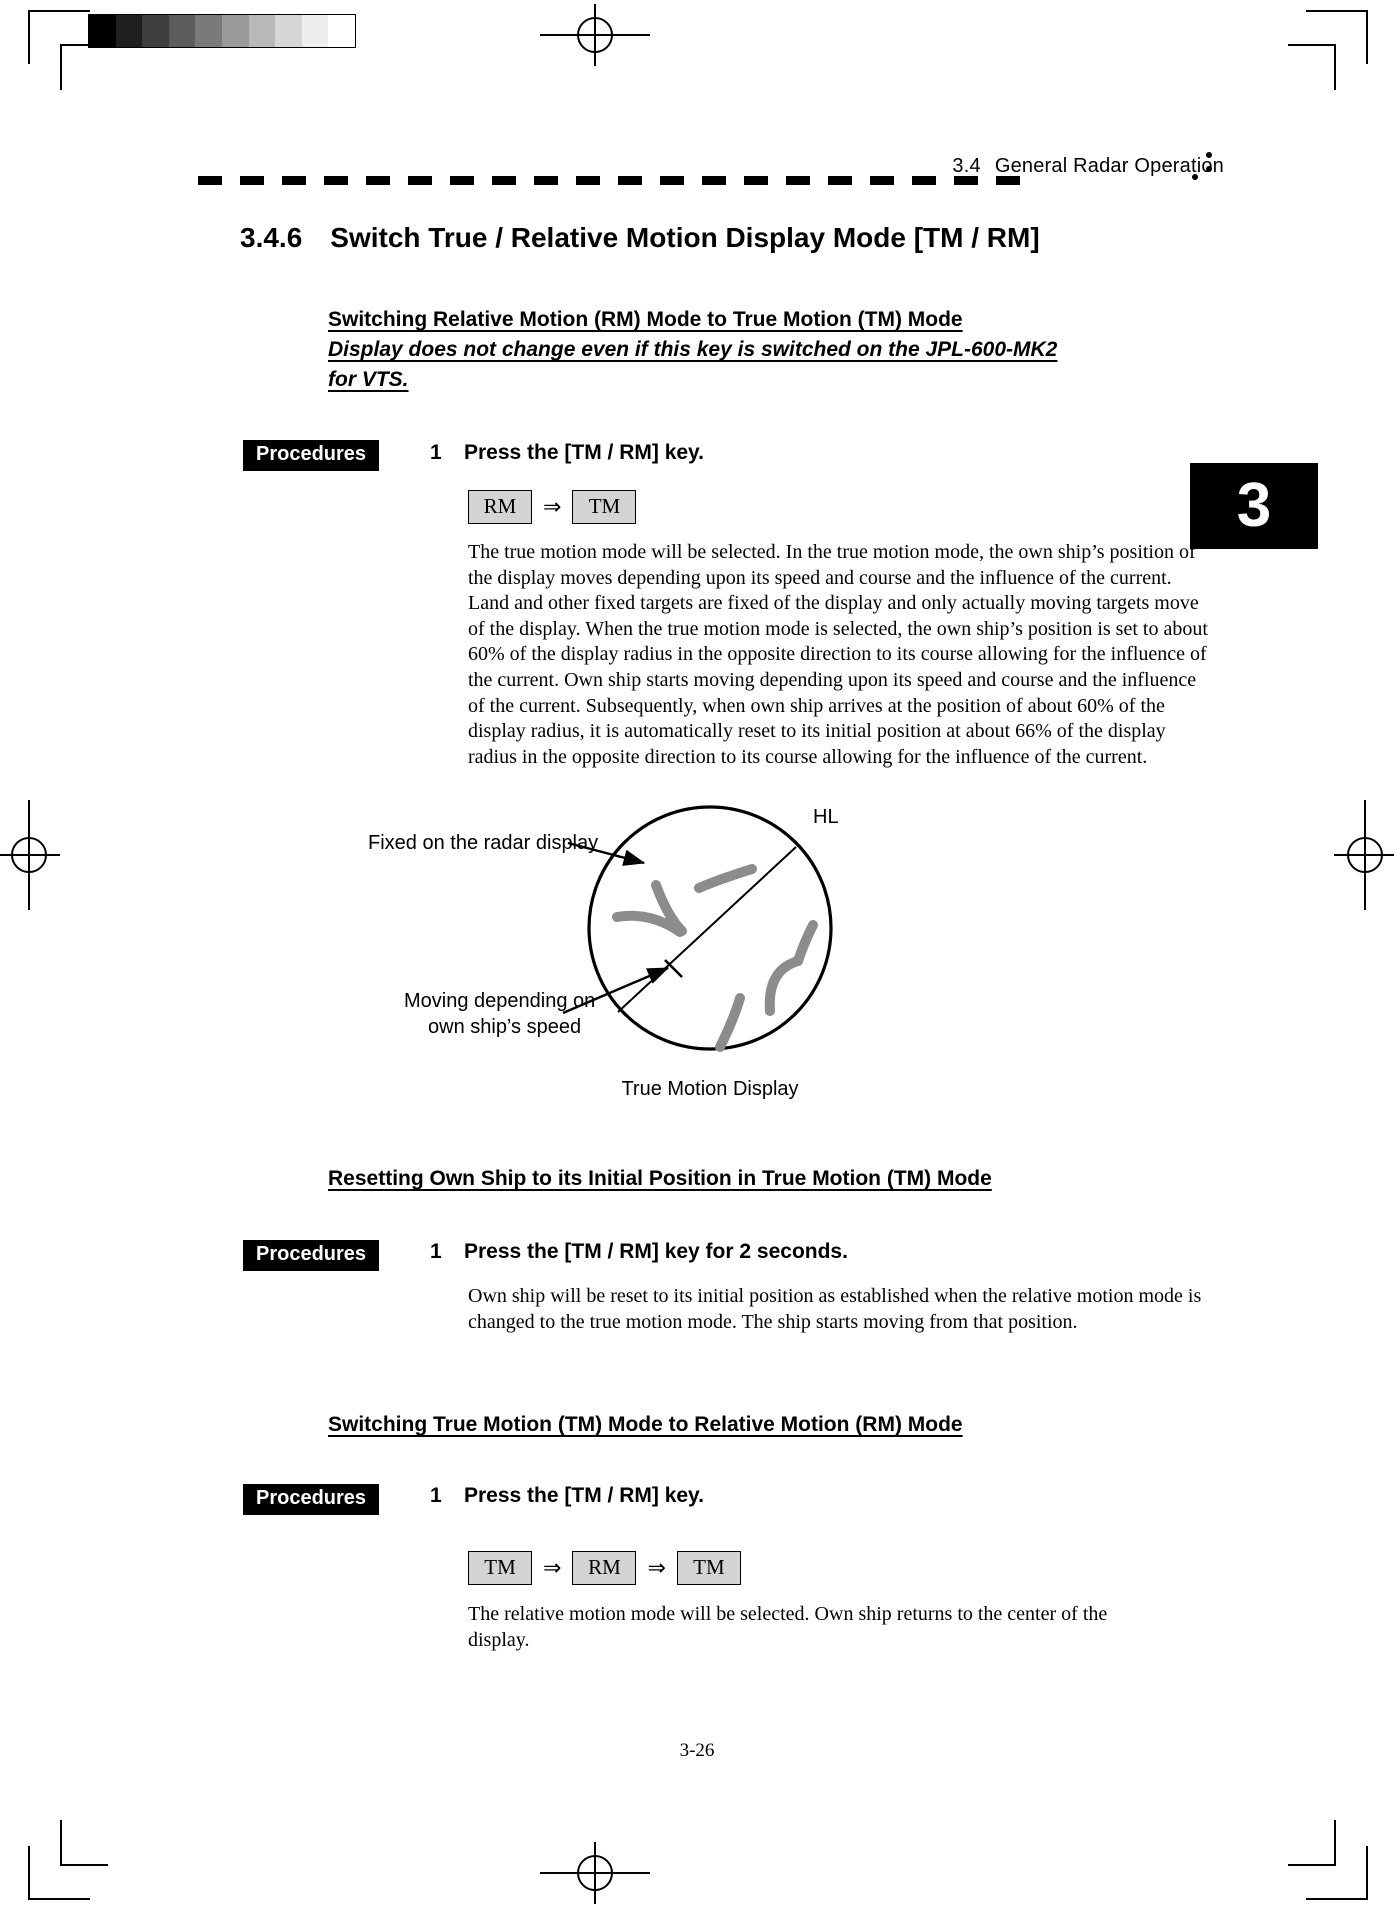 The height and width of the screenshot is (1908, 1394). What do you see at coordinates (500, 1568) in the screenshot?
I see `keycap-tm-first: TM` at bounding box center [500, 1568].